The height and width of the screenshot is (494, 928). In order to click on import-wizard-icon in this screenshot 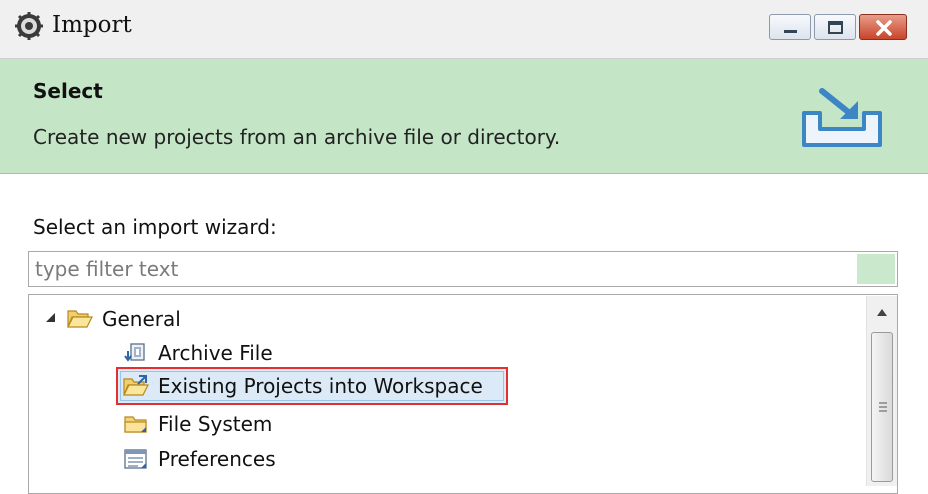, I will do `click(842, 117)`.